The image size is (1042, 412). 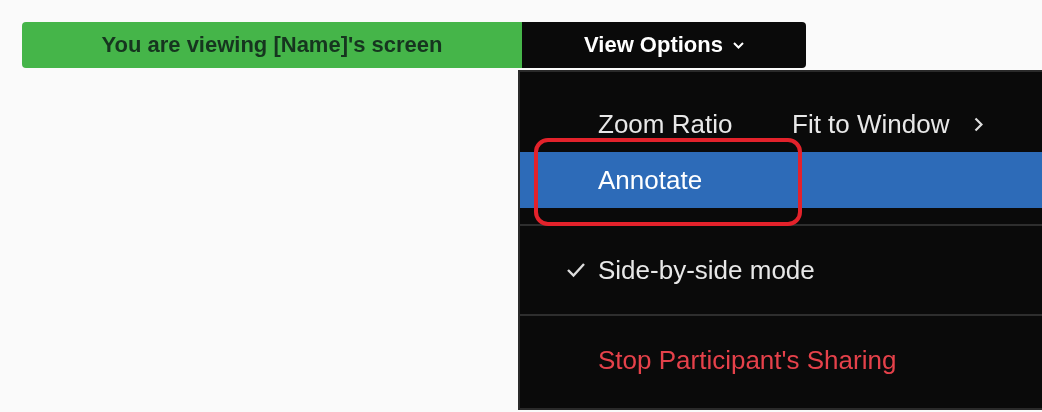 I want to click on menu-item: Annotate, so click(x=781, y=180).